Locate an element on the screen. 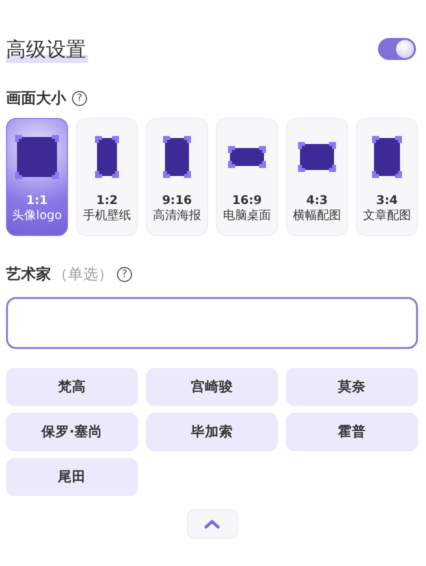 The height and width of the screenshot is (566, 426). size-option: 1:2 手机壁纸 is located at coordinates (107, 177).